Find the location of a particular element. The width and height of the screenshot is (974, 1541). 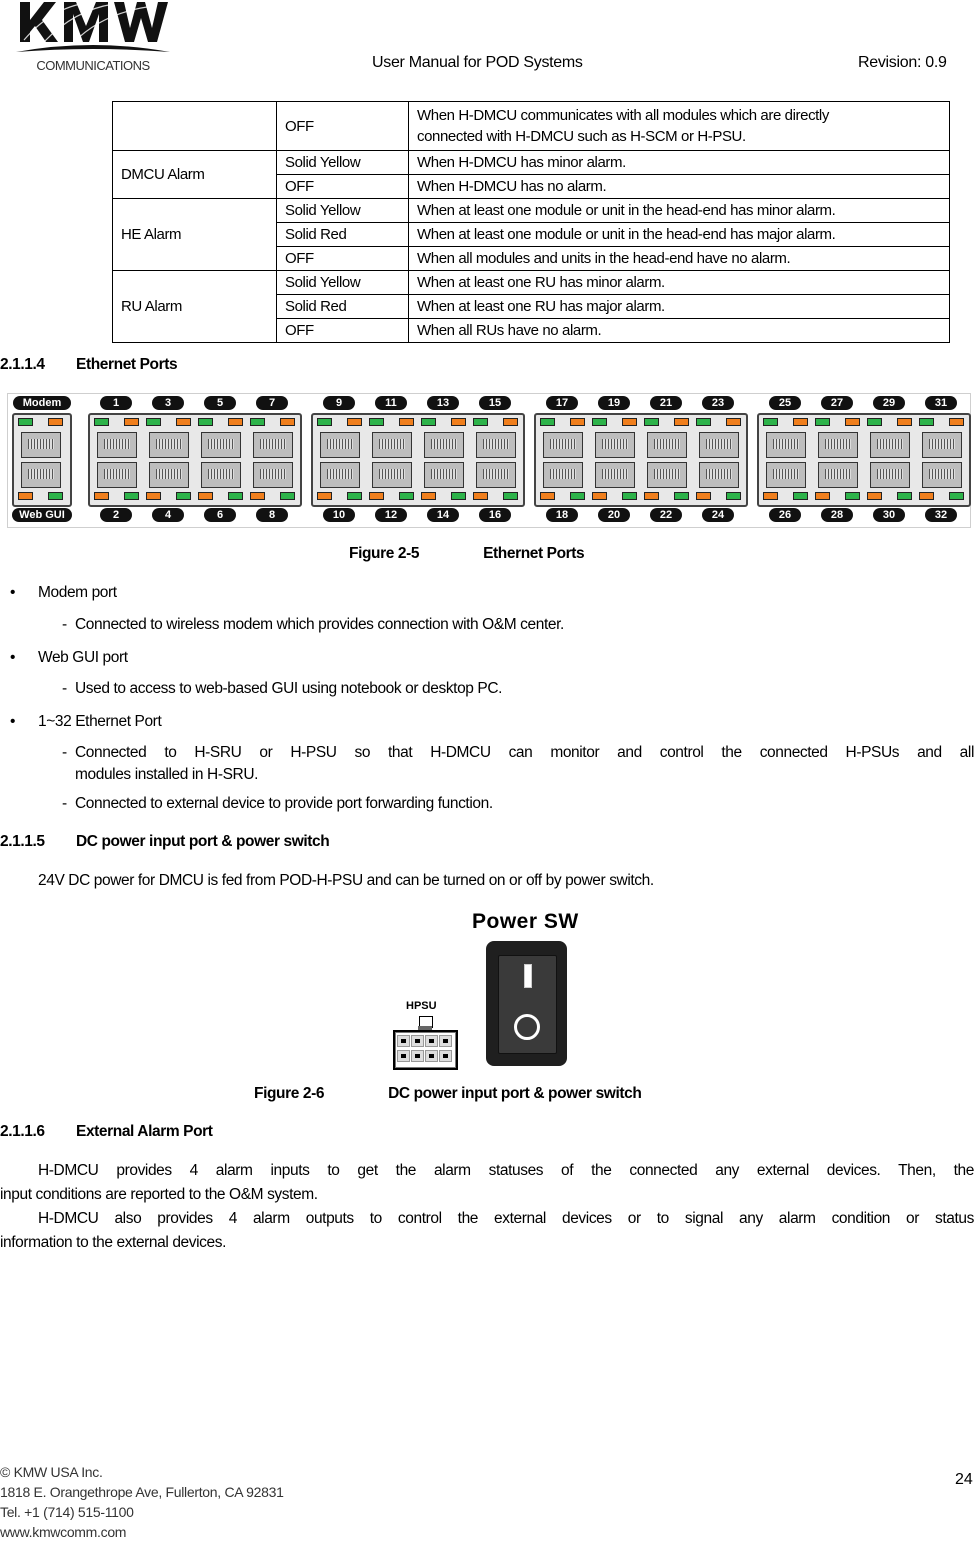

sub-item: - is located at coordinates (64, 753).